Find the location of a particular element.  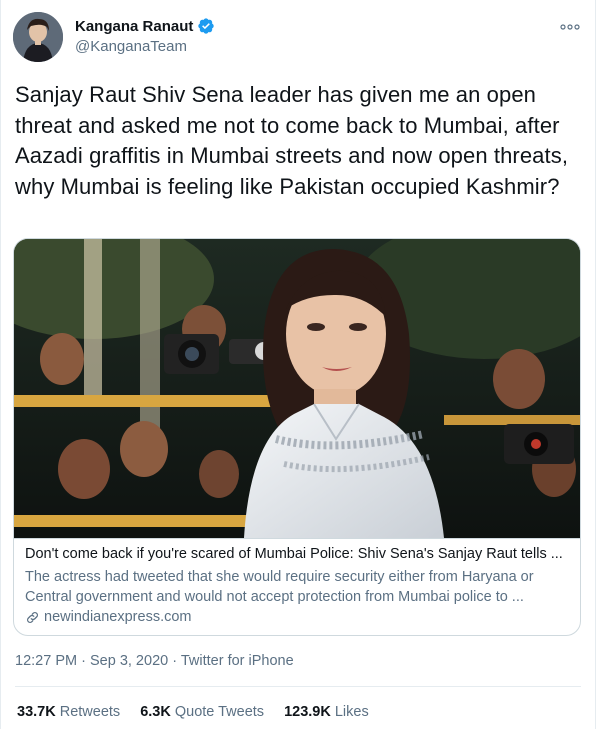

tweet-time: 12:27 PM is located at coordinates (46, 661).